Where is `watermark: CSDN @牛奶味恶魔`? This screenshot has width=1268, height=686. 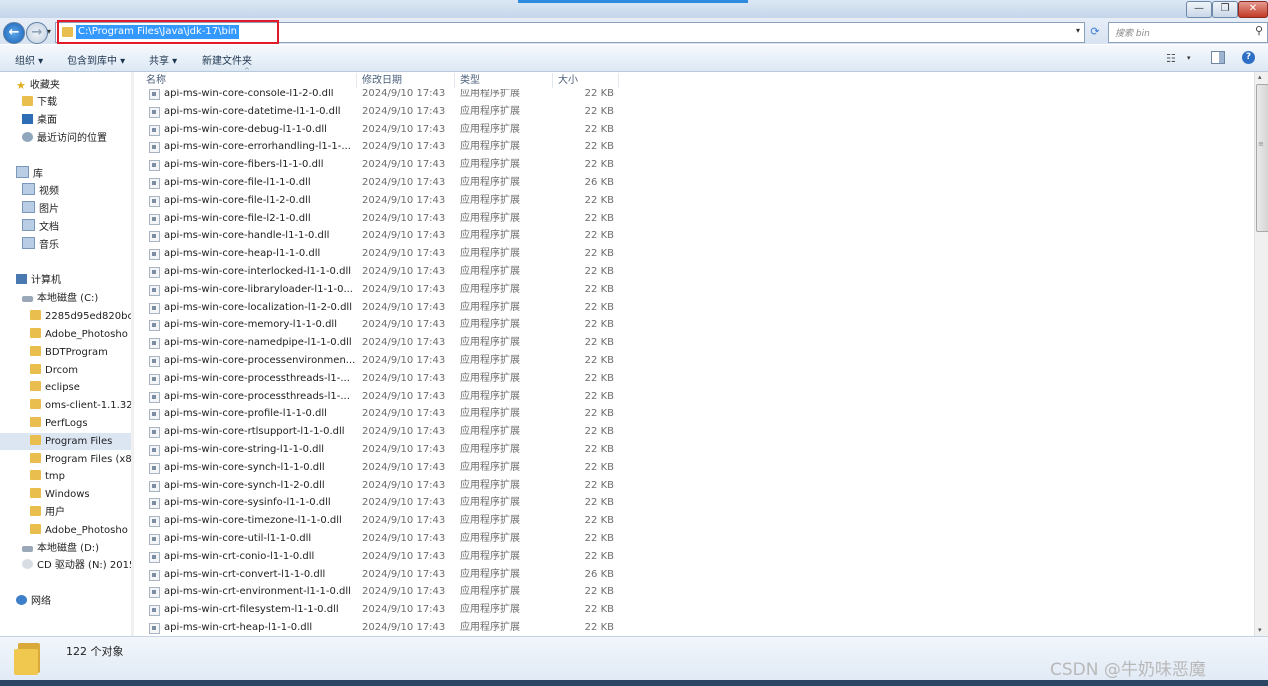 watermark: CSDN @牛奶味恶魔 is located at coordinates (1128, 670).